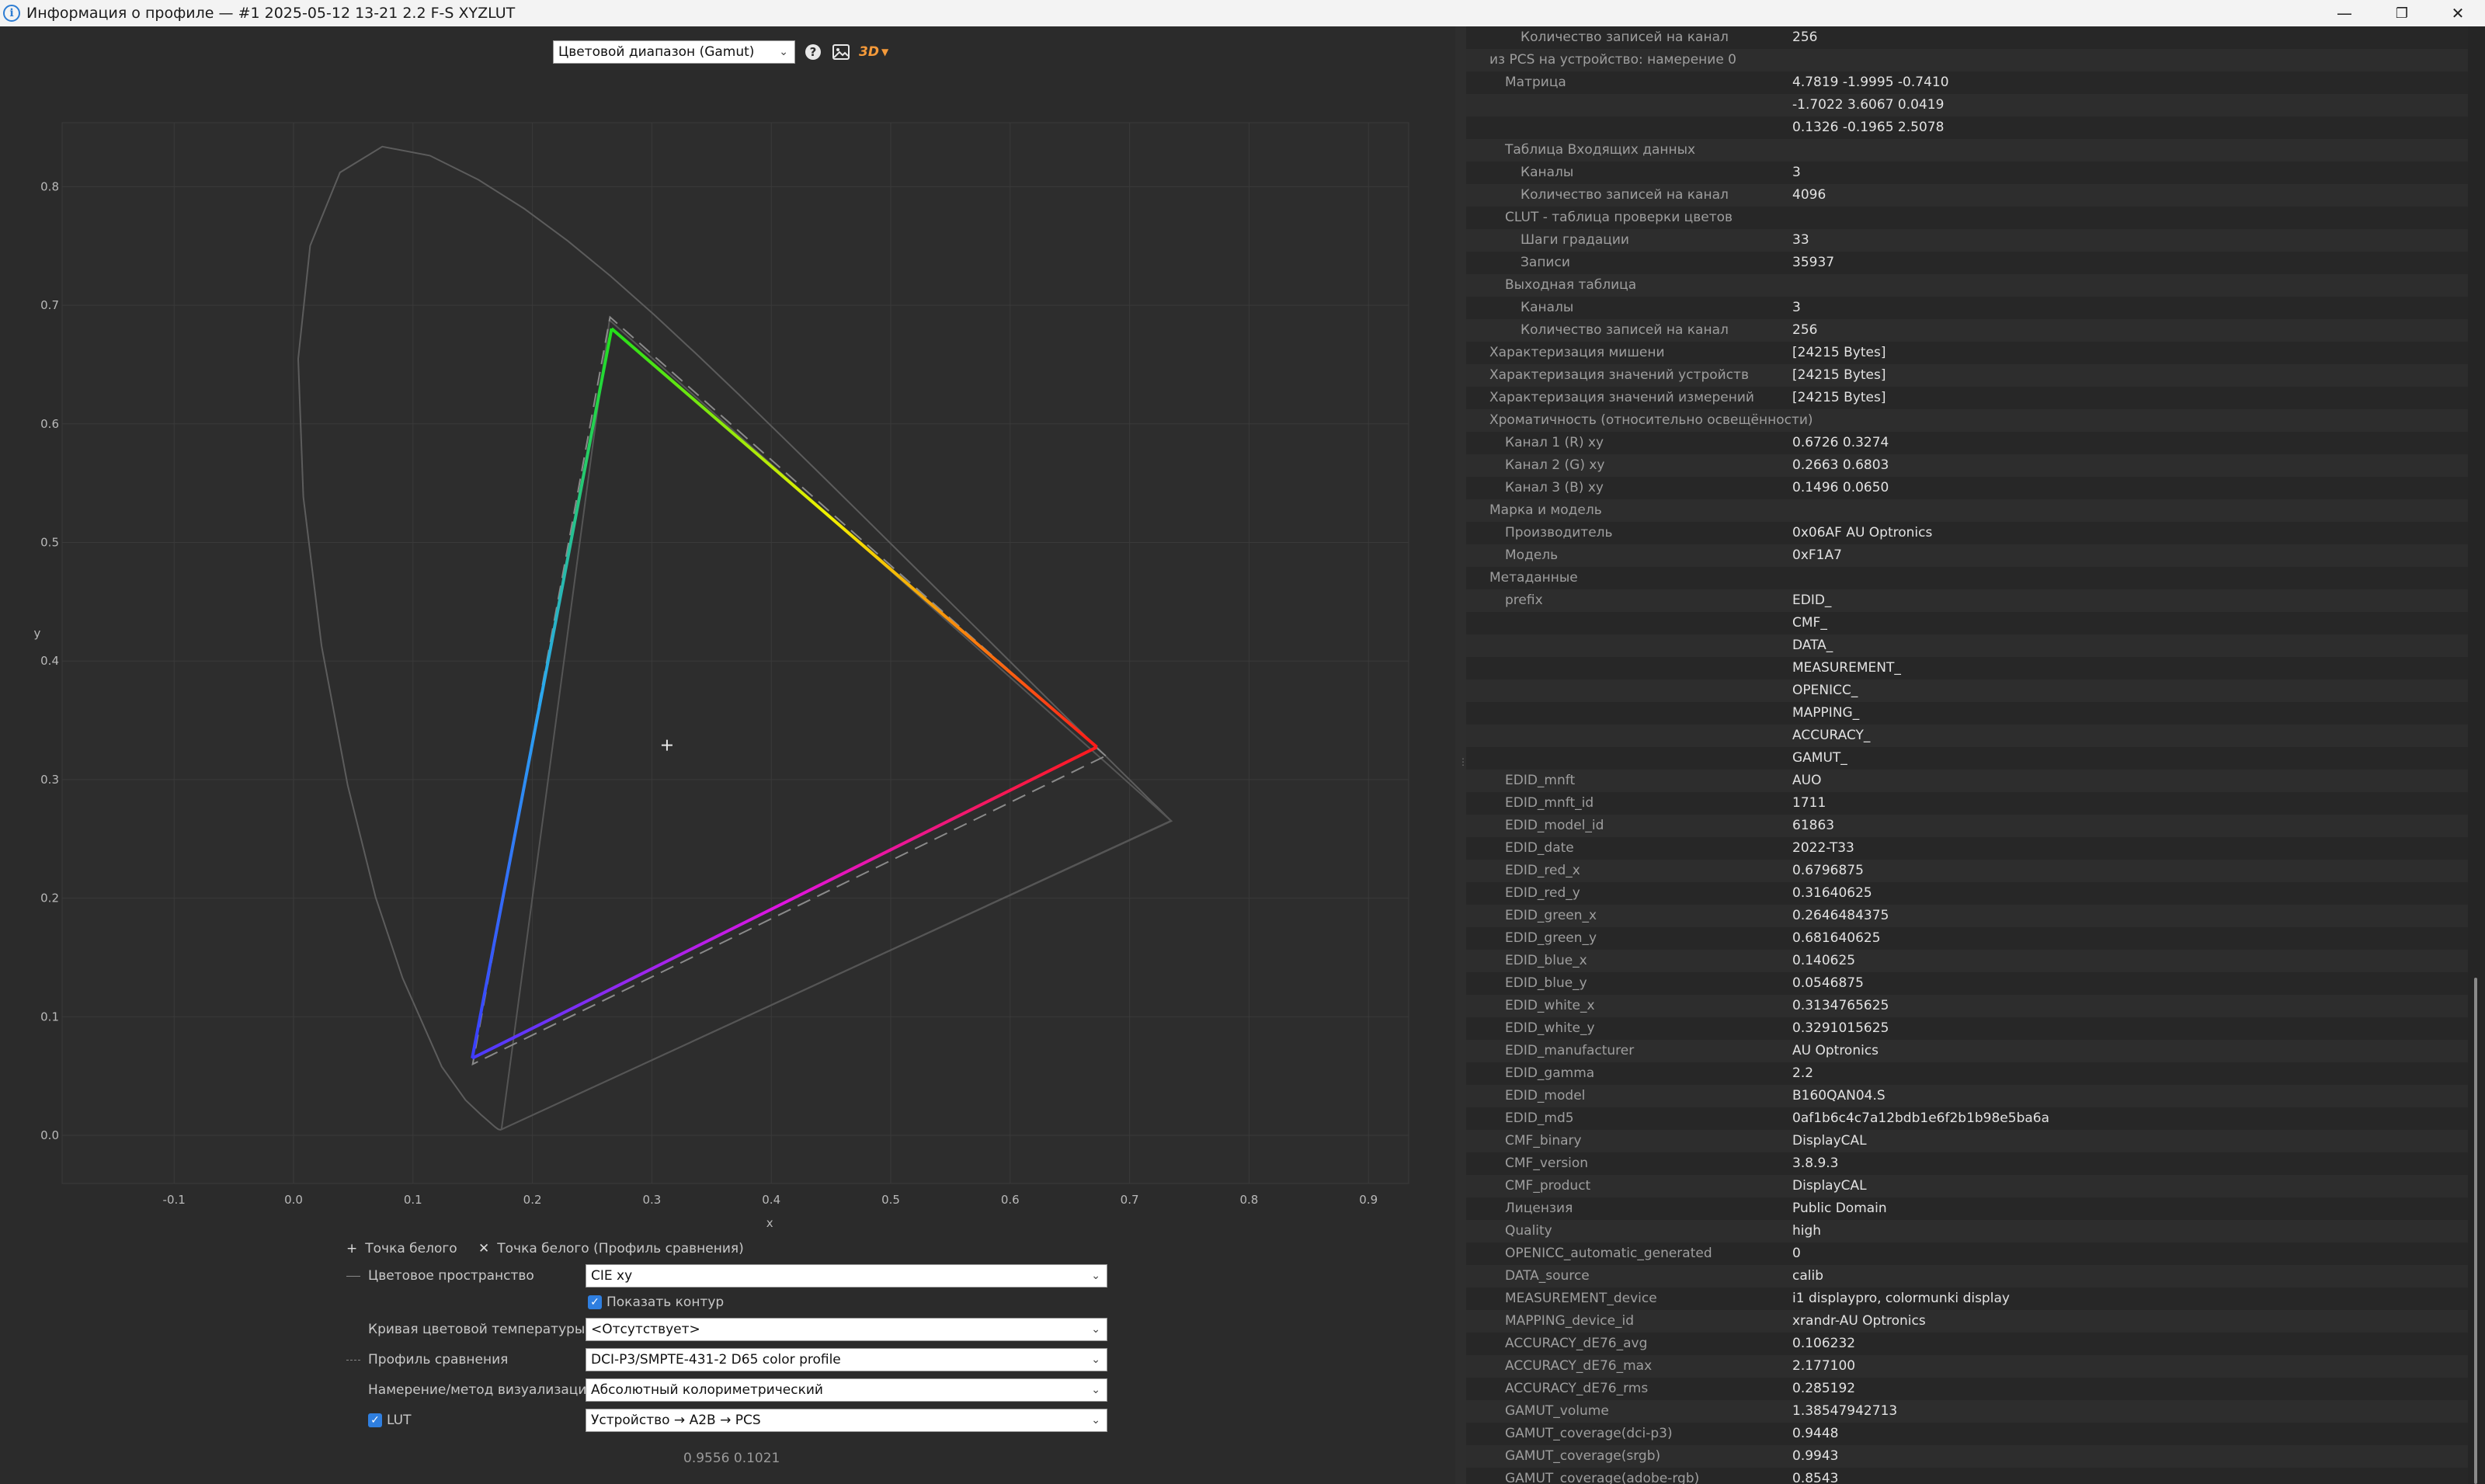  Describe the element at coordinates (2476, 755) in the screenshot. I see `info-scrollbar` at that location.